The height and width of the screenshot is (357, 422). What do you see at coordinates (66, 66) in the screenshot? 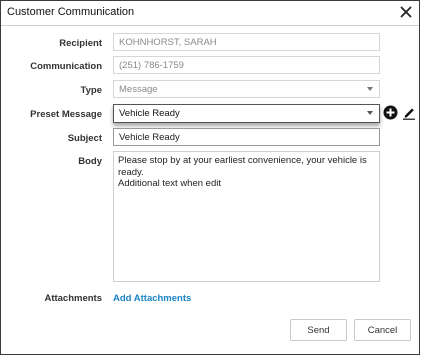
I see `communication-label: Communication` at bounding box center [66, 66].